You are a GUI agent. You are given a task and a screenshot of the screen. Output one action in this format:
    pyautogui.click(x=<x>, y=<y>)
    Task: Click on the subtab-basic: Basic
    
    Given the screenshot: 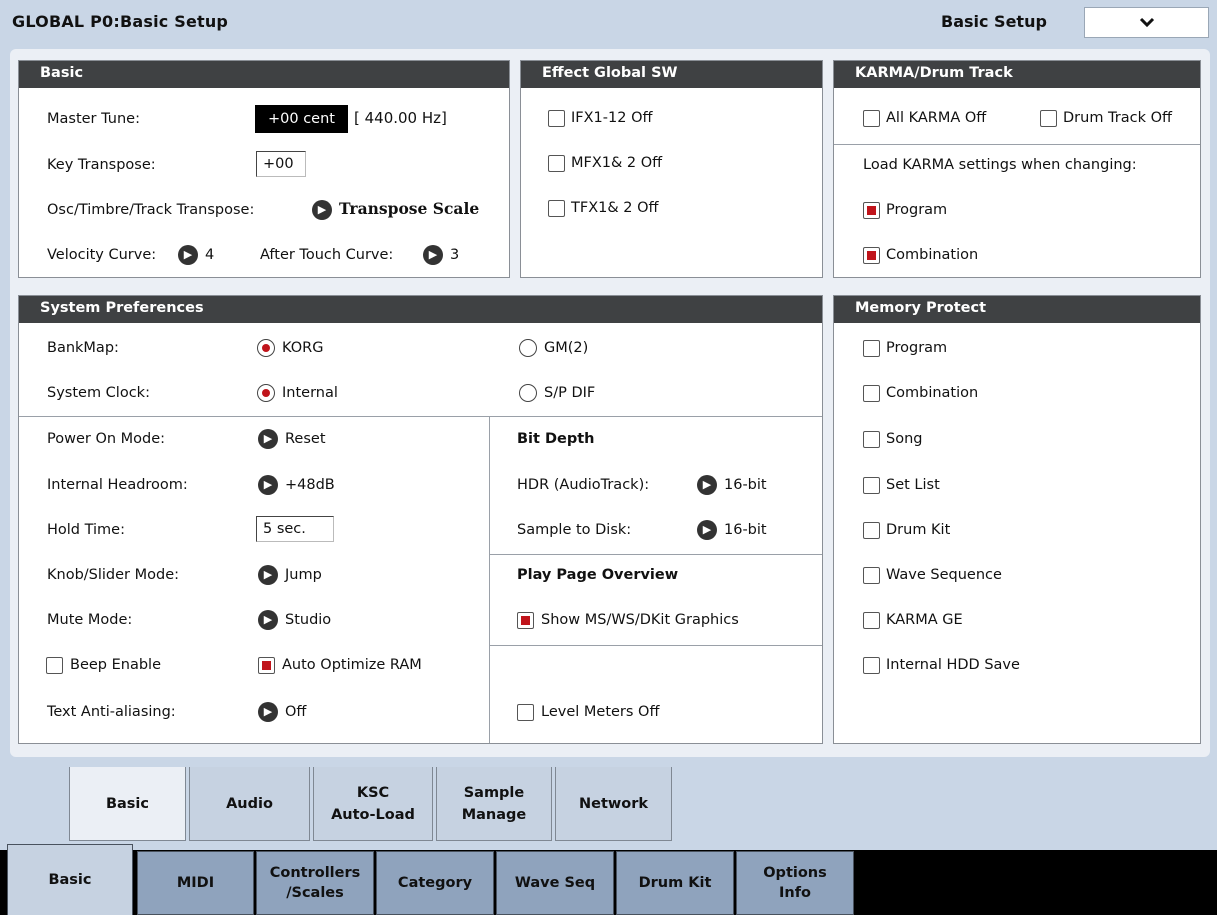 What is the action you would take?
    pyautogui.click(x=127, y=804)
    